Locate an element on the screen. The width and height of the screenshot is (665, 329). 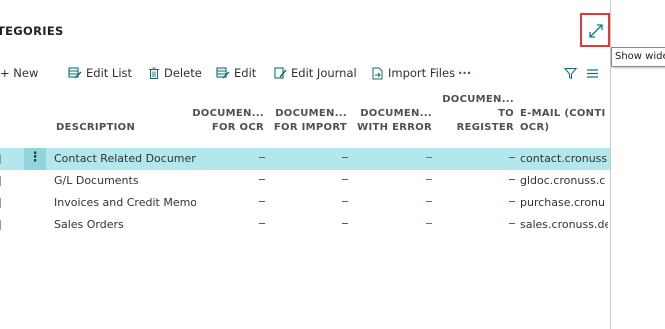
description-cell: Contact Related Documents is located at coordinates (125, 159).